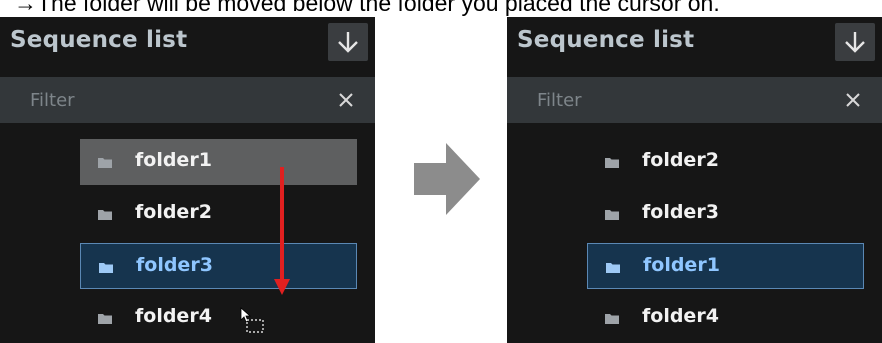 The height and width of the screenshot is (343, 882). I want to click on drag-arrow-icon, so click(282, 231).